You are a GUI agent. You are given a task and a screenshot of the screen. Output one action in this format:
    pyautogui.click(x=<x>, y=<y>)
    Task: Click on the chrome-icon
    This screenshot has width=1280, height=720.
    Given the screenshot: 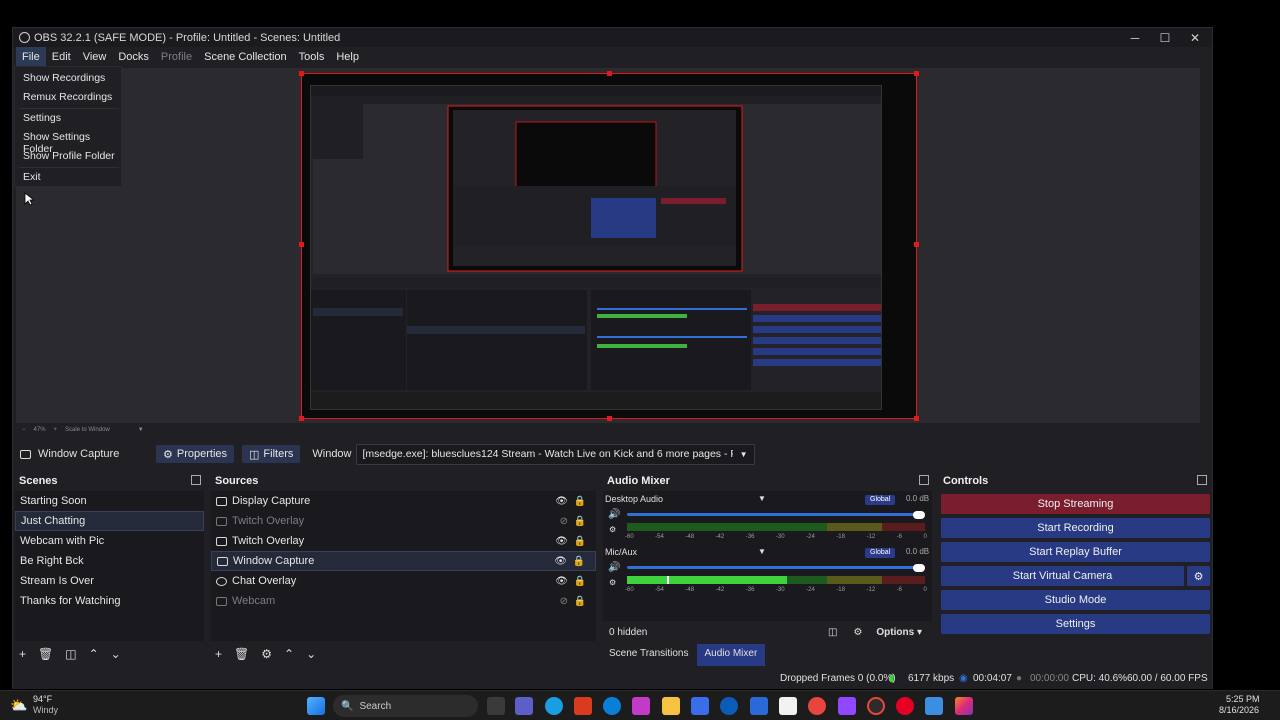 What is the action you would take?
    pyautogui.click(x=817, y=706)
    